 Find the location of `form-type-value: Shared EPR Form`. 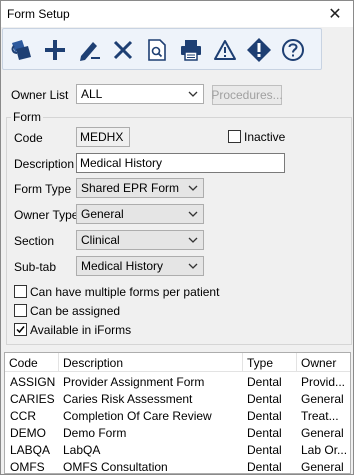

form-type-value: Shared EPR Form is located at coordinates (130, 188).